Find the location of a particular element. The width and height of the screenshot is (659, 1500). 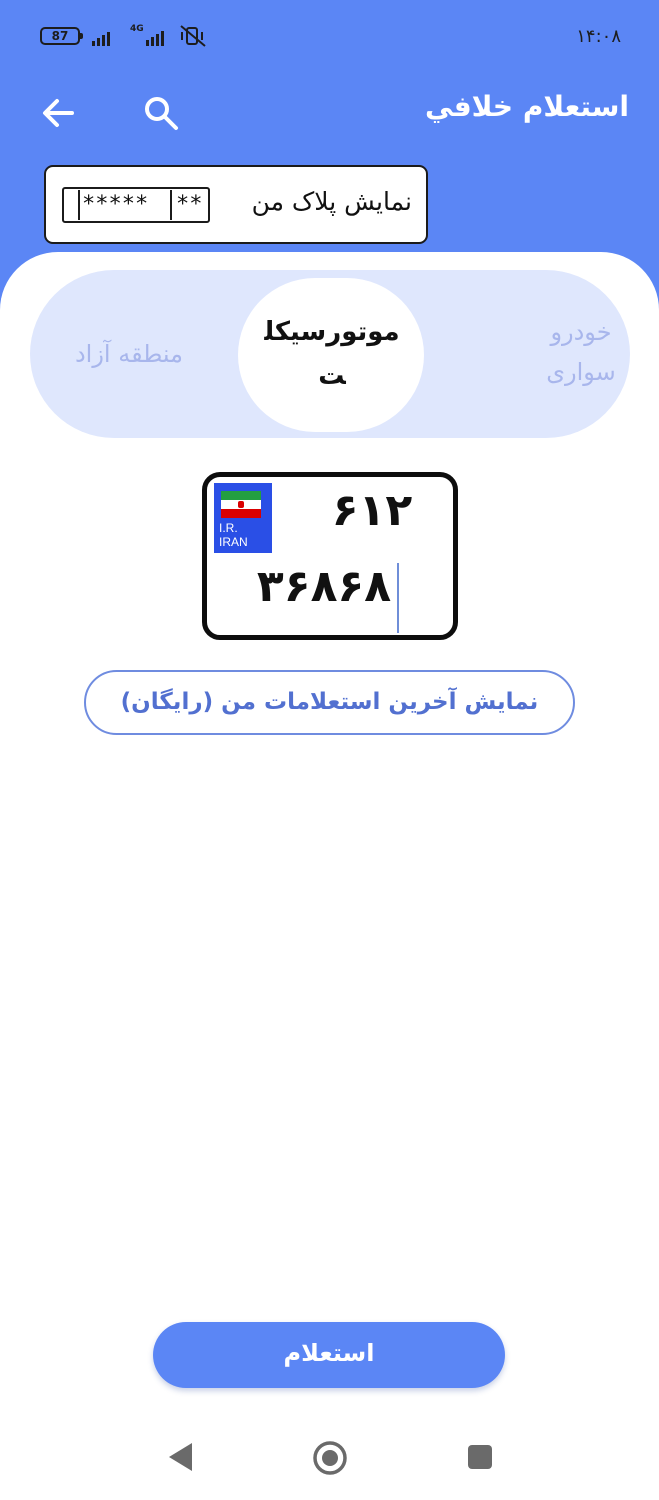

masked-plate-right: ** is located at coordinates (189, 204).